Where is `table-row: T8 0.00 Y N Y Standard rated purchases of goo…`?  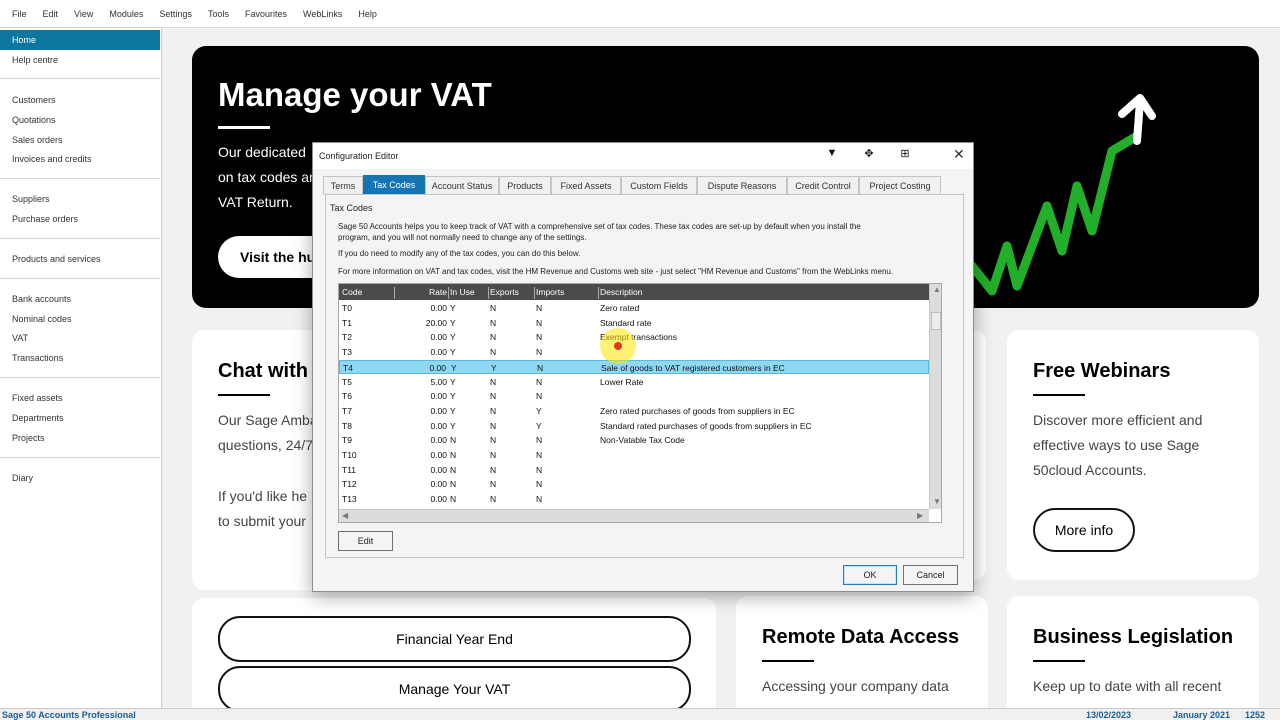
table-row: T8 0.00 Y N Y Standard rated purchases of goo… is located at coordinates (634, 426).